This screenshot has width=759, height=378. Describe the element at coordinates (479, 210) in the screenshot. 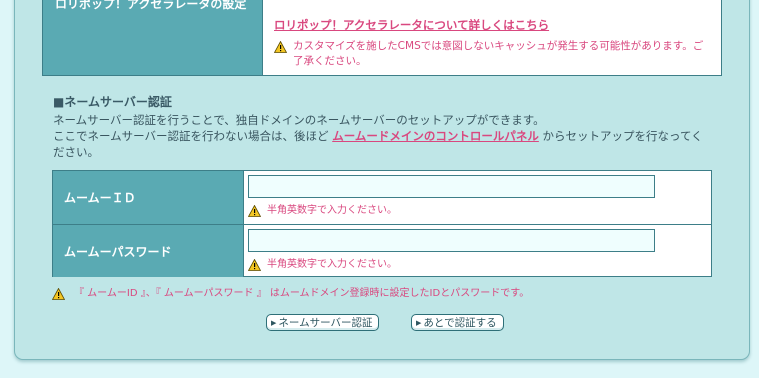

I see `id-hint: 半角英数字で入力ください。` at that location.